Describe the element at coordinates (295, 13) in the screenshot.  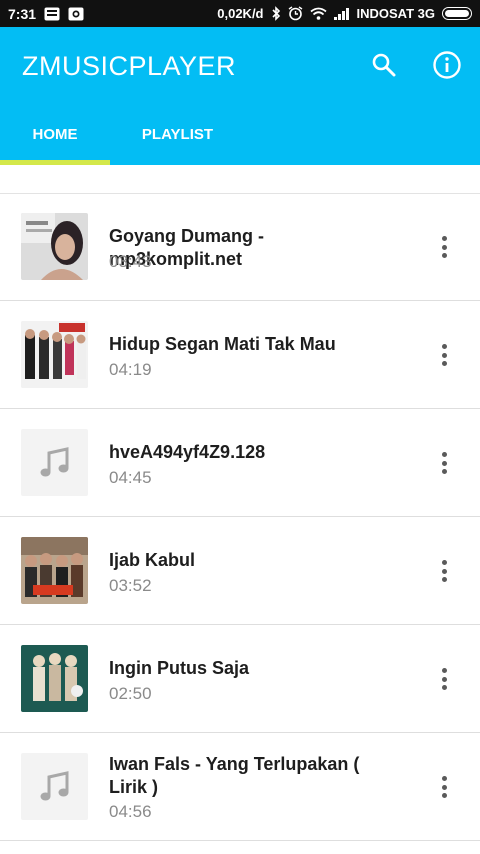
I see `alarm-icon` at that location.